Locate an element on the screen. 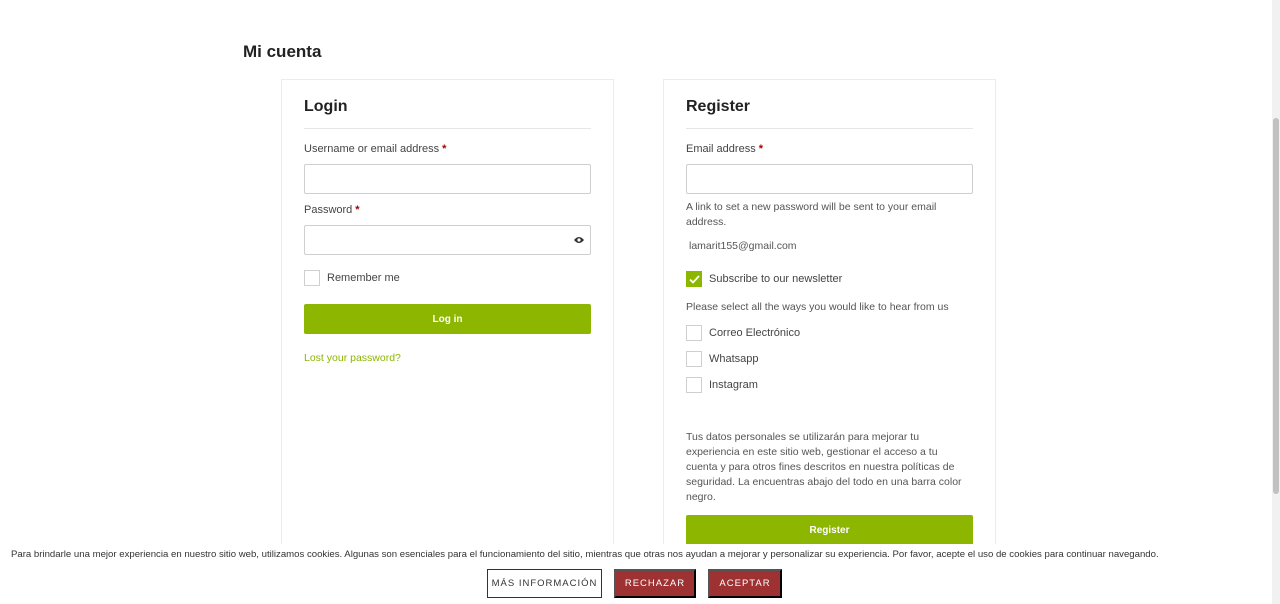 The width and height of the screenshot is (1280, 604). reject-button: RECHAZAR is located at coordinates (655, 583).